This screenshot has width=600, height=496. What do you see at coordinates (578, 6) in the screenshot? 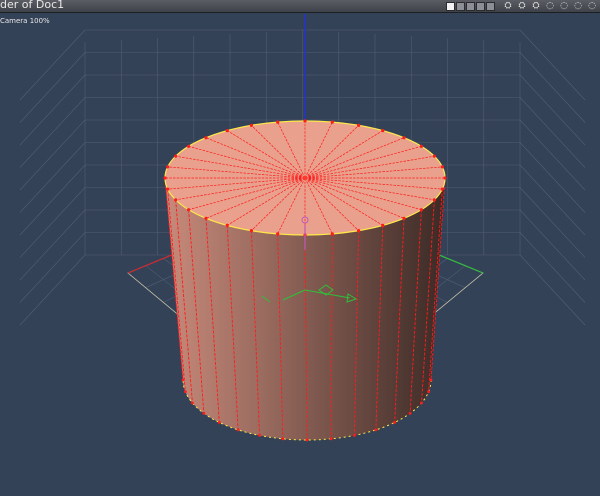
I see `tool-icon-6: ◌` at bounding box center [578, 6].